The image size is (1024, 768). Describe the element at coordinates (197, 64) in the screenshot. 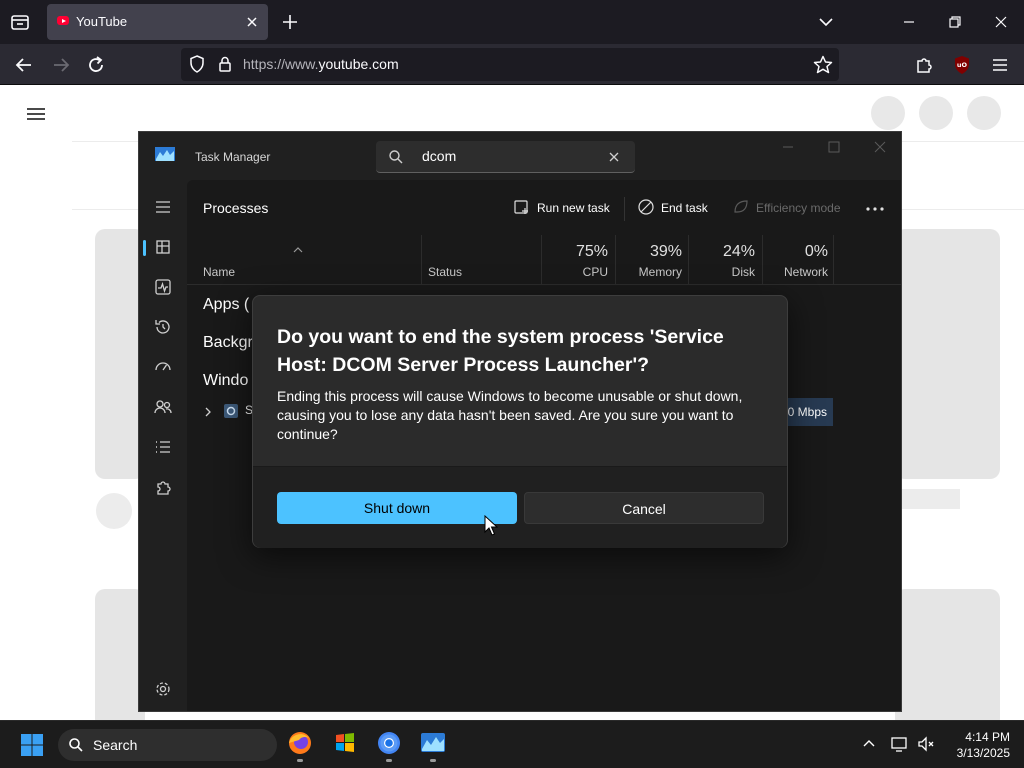

I see `tracking-protection-shield-icon` at that location.